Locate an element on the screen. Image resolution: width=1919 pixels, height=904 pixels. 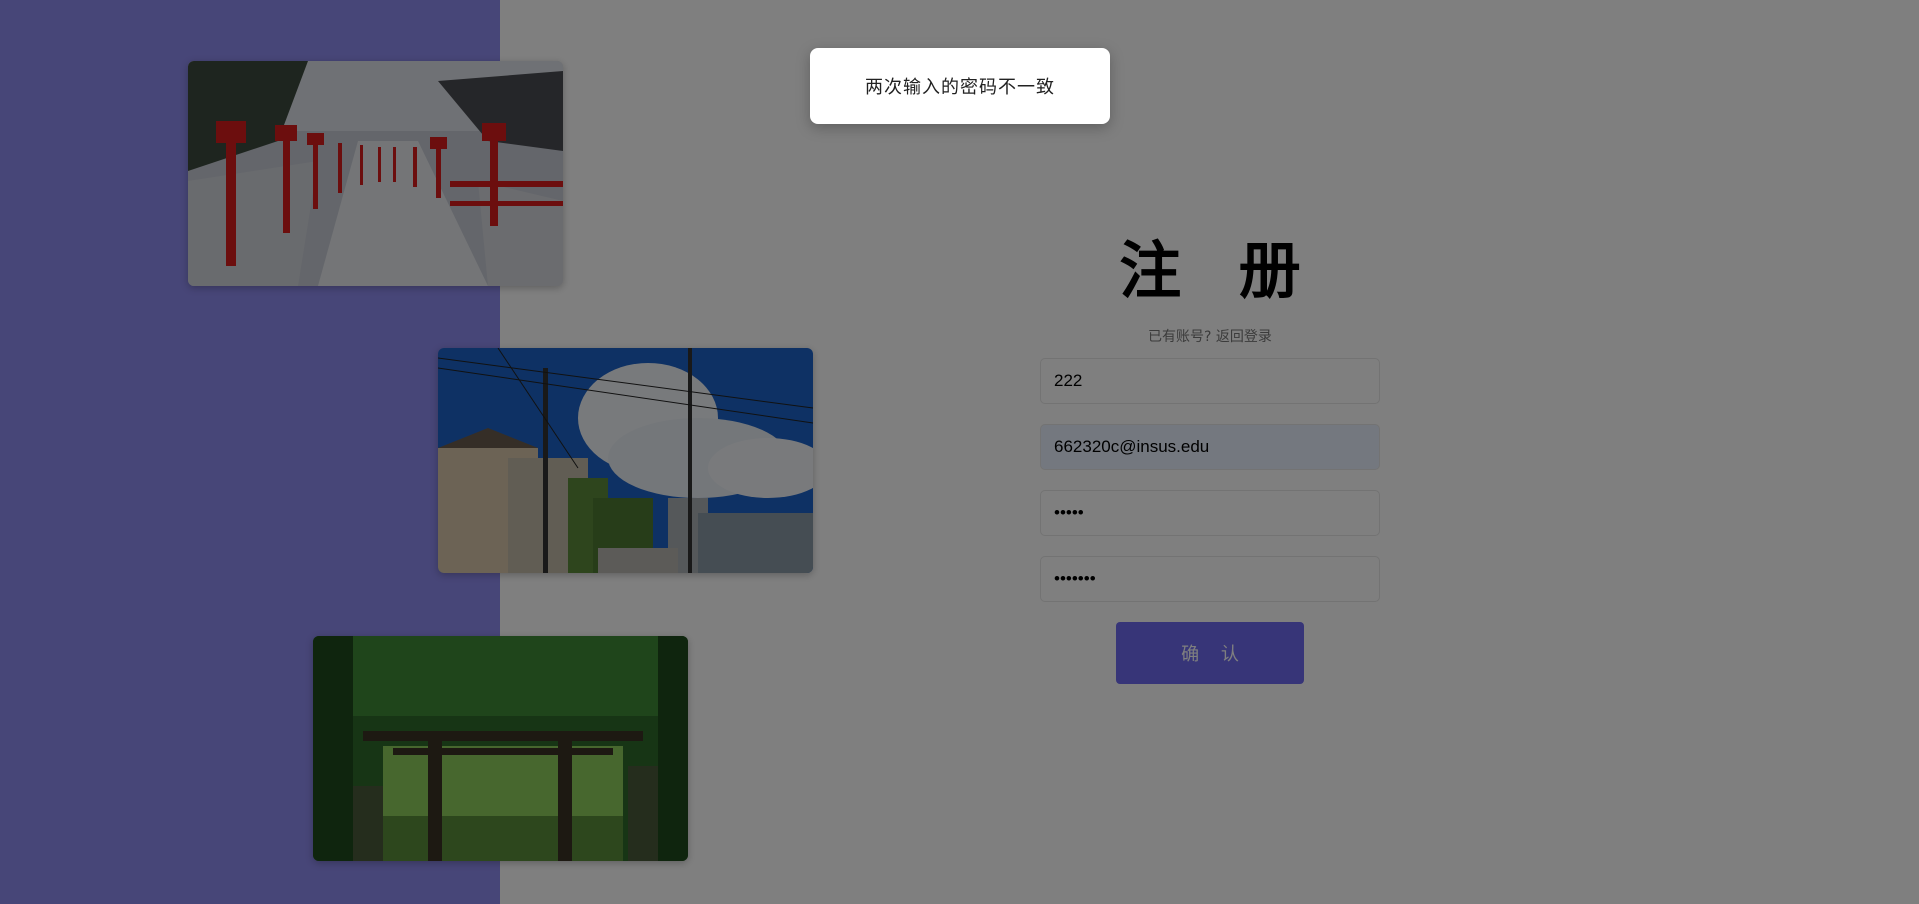
toast-message: 两次输入的密码不一致 is located at coordinates (960, 86).